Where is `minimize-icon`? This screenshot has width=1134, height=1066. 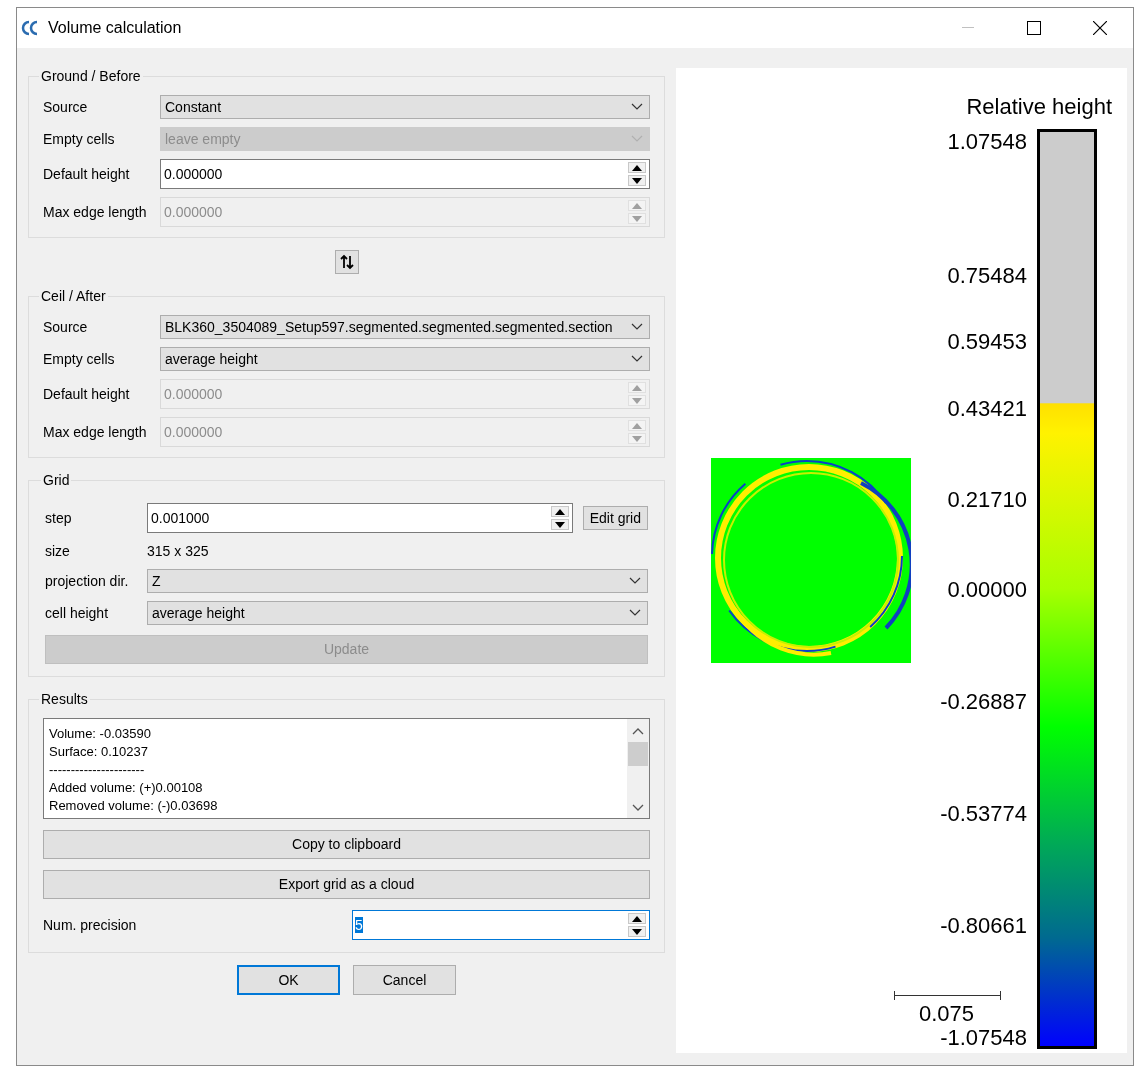 minimize-icon is located at coordinates (968, 28).